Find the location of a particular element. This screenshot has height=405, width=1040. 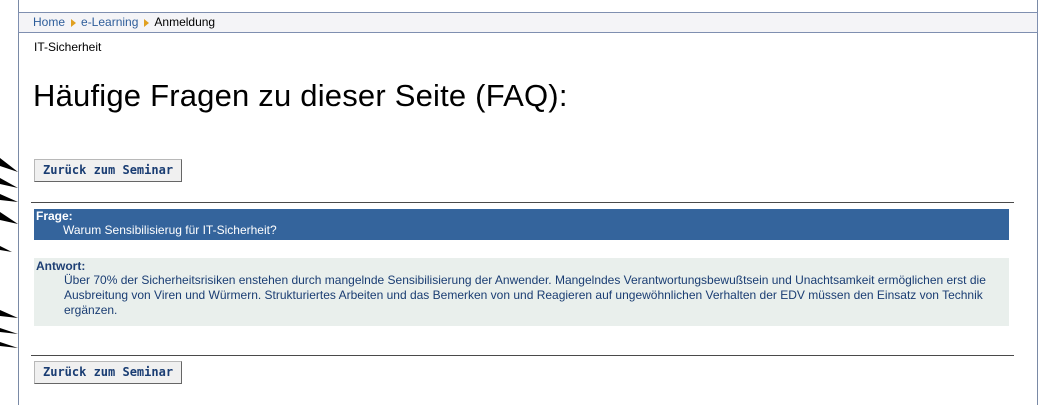

question-text: Warum Sensibilisierug für IT-Sicherheit? is located at coordinates (170, 230).